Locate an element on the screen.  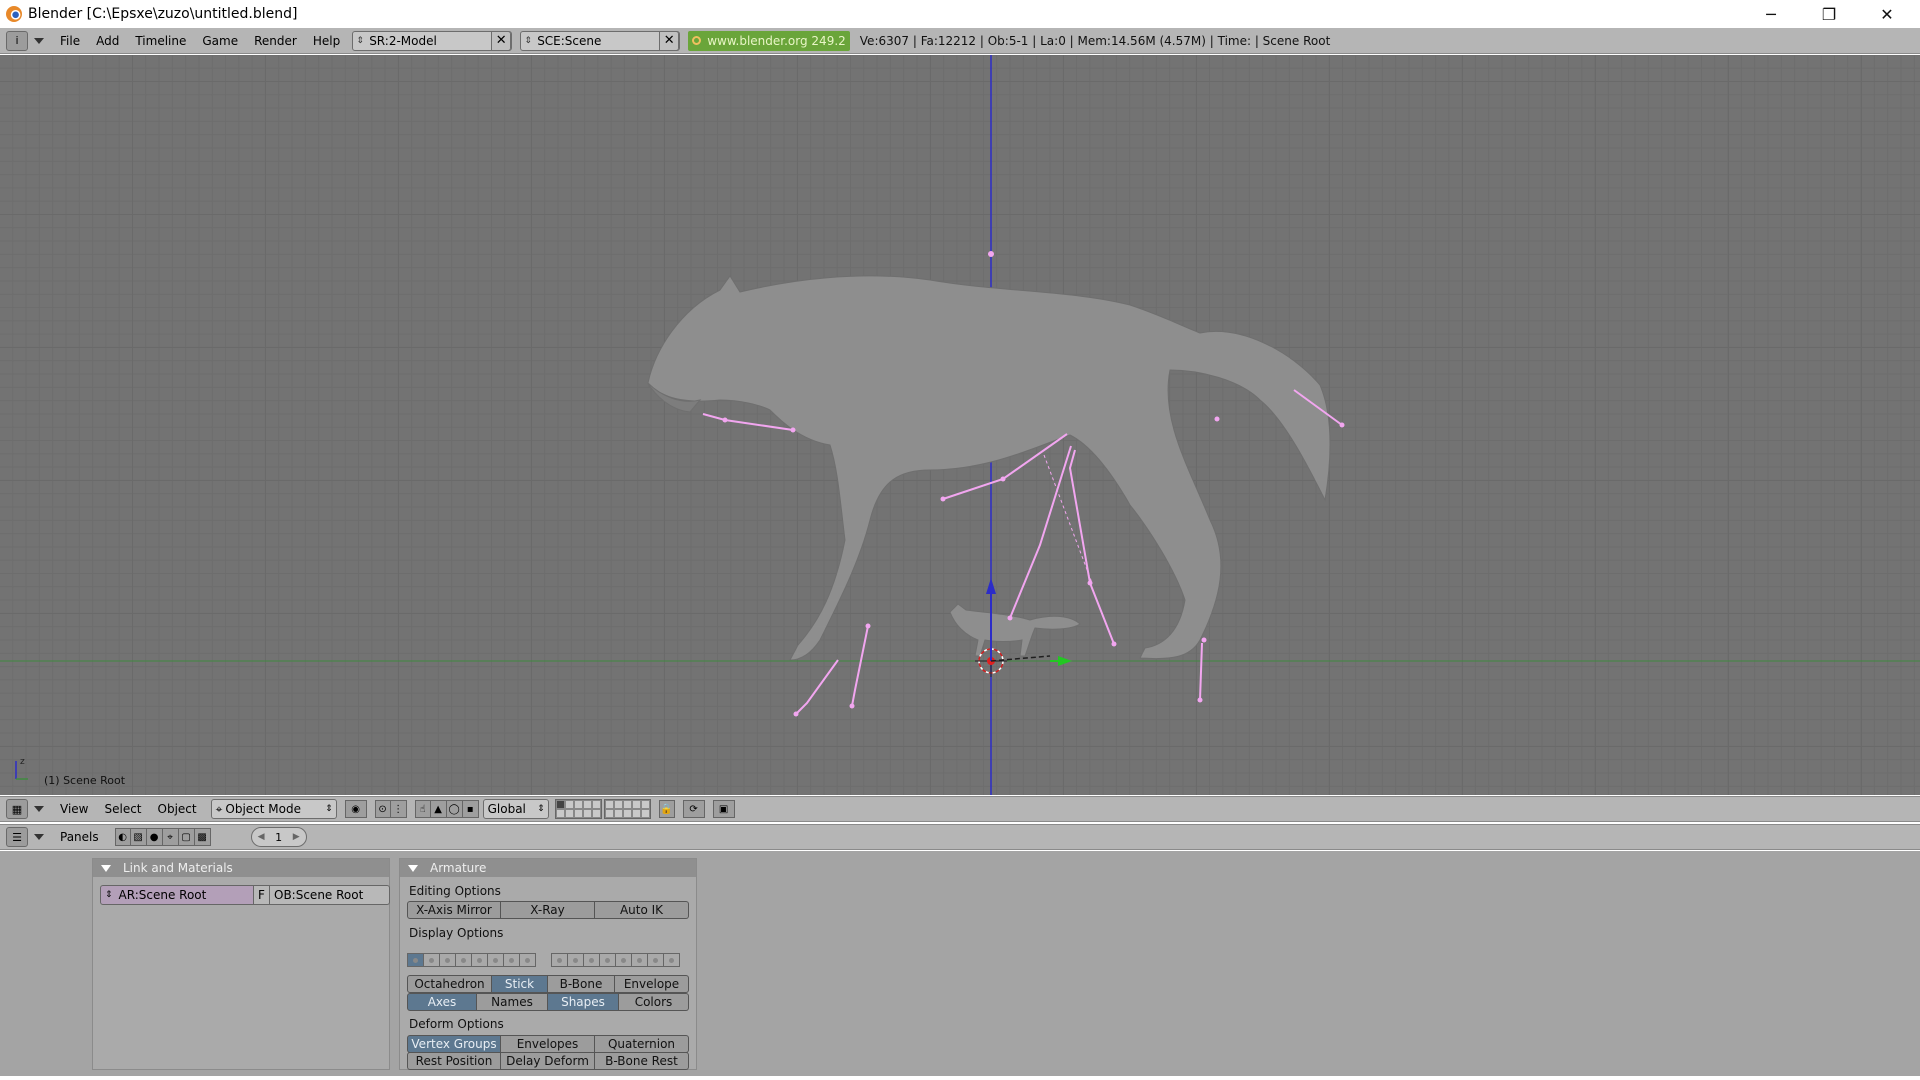
scene-selector: ⇕ SCE:Scene ✕ is located at coordinates (600, 40).